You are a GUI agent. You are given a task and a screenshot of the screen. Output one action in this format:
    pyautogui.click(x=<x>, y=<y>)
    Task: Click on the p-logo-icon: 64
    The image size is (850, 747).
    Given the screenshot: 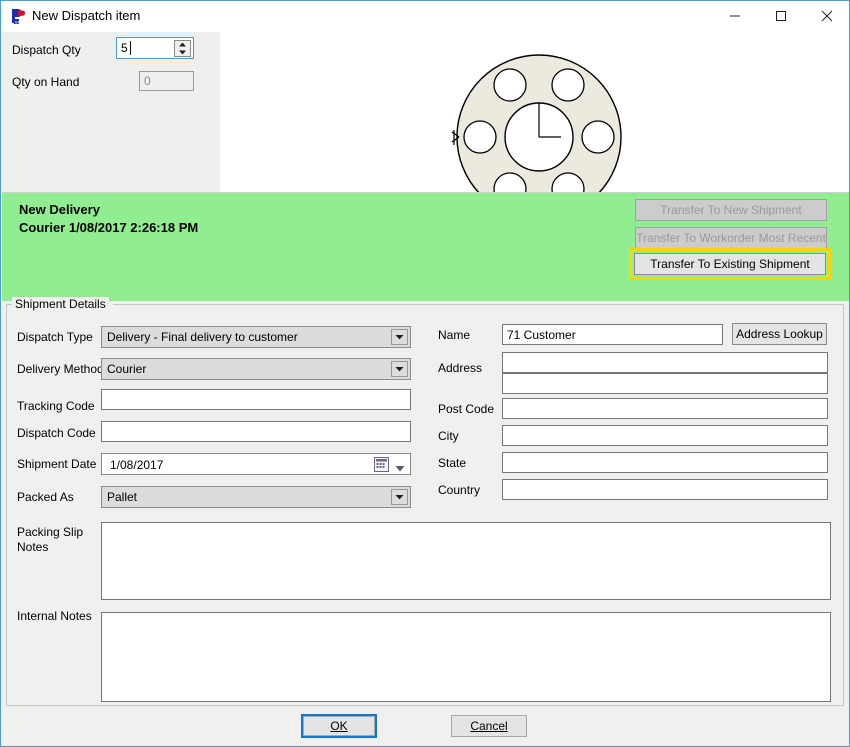 What is the action you would take?
    pyautogui.click(x=18, y=16)
    